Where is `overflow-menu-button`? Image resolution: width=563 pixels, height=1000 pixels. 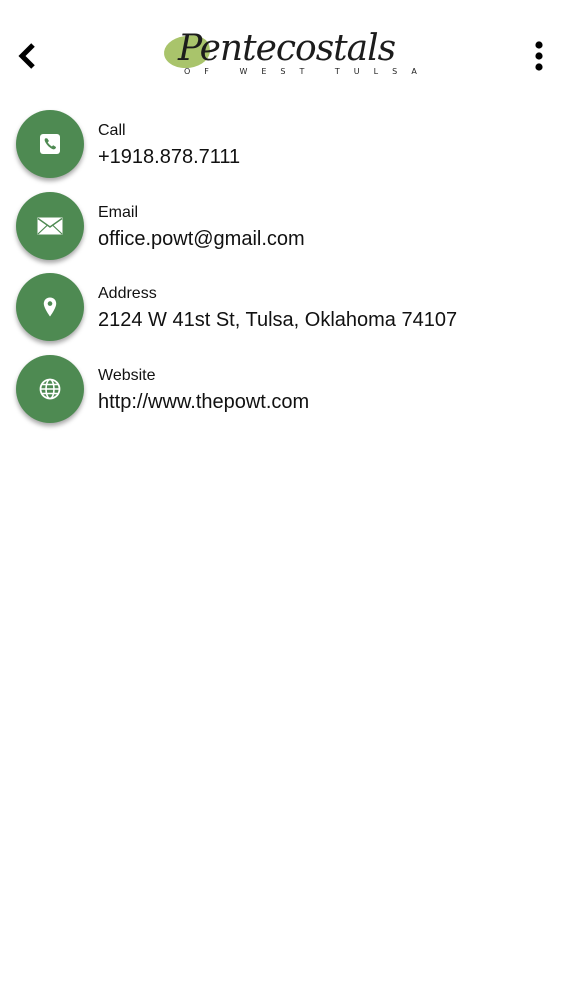 overflow-menu-button is located at coordinates (539, 56).